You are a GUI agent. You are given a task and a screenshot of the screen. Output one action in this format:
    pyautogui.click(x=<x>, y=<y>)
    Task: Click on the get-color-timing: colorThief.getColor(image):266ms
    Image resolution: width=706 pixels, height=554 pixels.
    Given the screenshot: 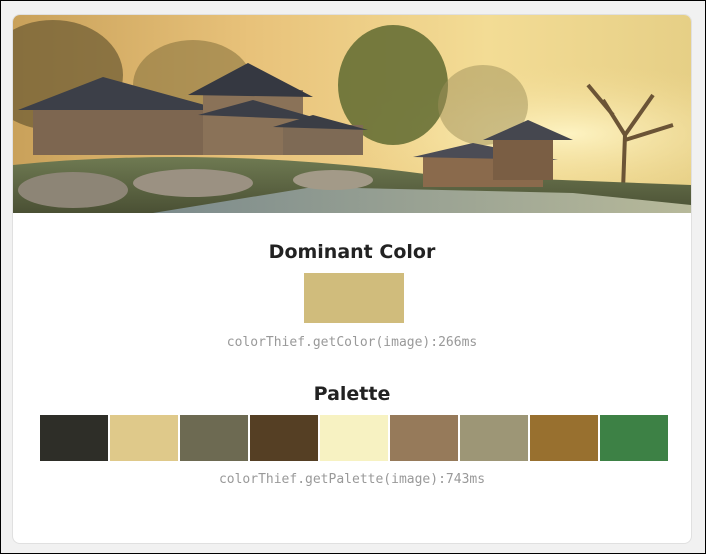 What is the action you would take?
    pyautogui.click(x=352, y=342)
    